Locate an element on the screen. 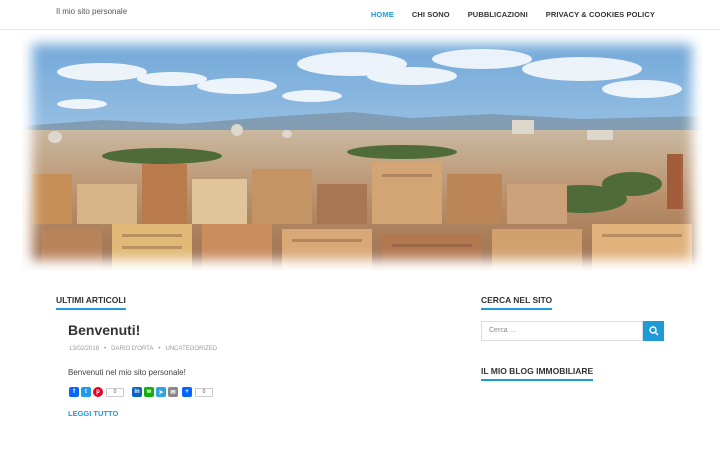 The image size is (720, 450). blog-widget-title: IL MIO BLOG IMMOBILIARE is located at coordinates (537, 373).